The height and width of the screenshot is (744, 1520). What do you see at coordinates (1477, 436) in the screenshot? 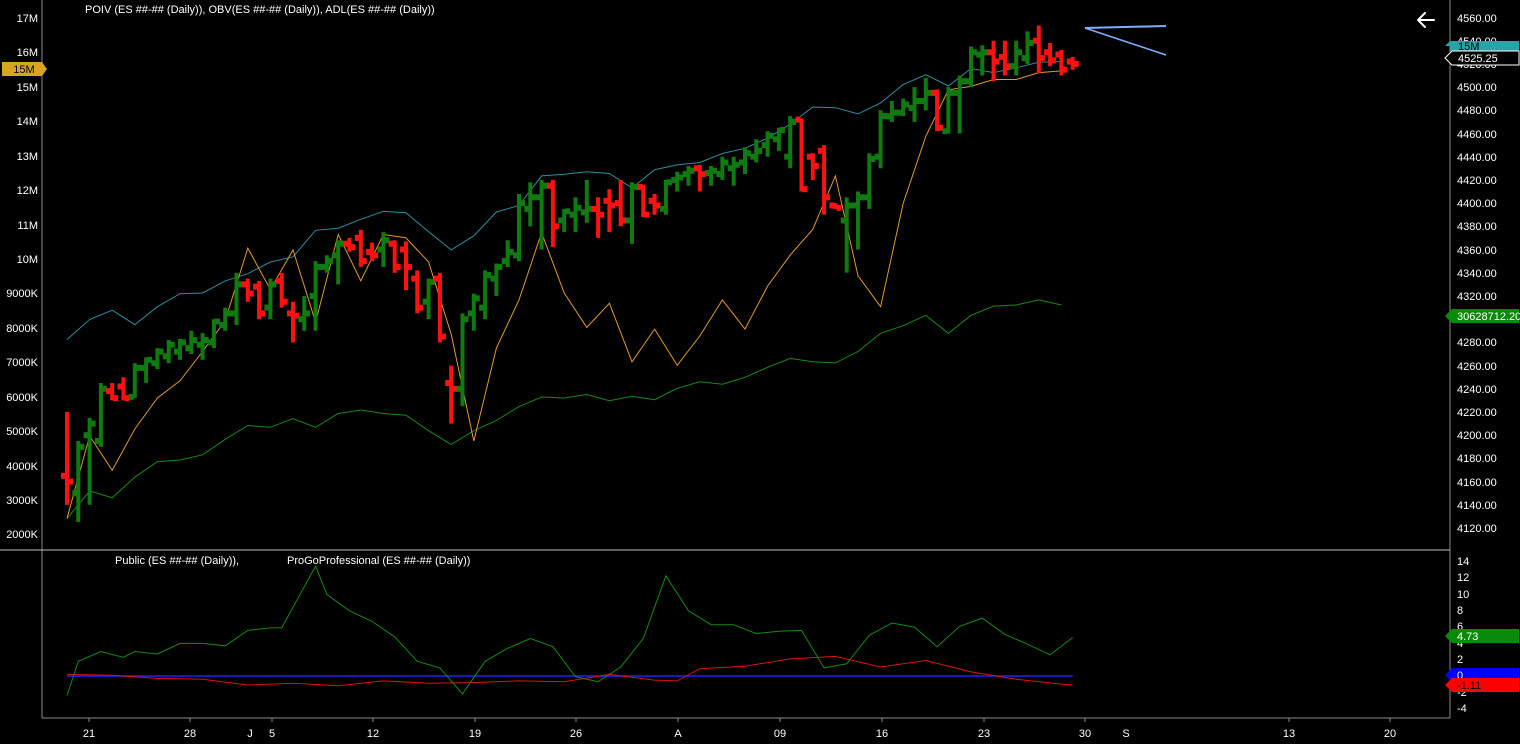
I see `right-tick: 4200.00` at bounding box center [1477, 436].